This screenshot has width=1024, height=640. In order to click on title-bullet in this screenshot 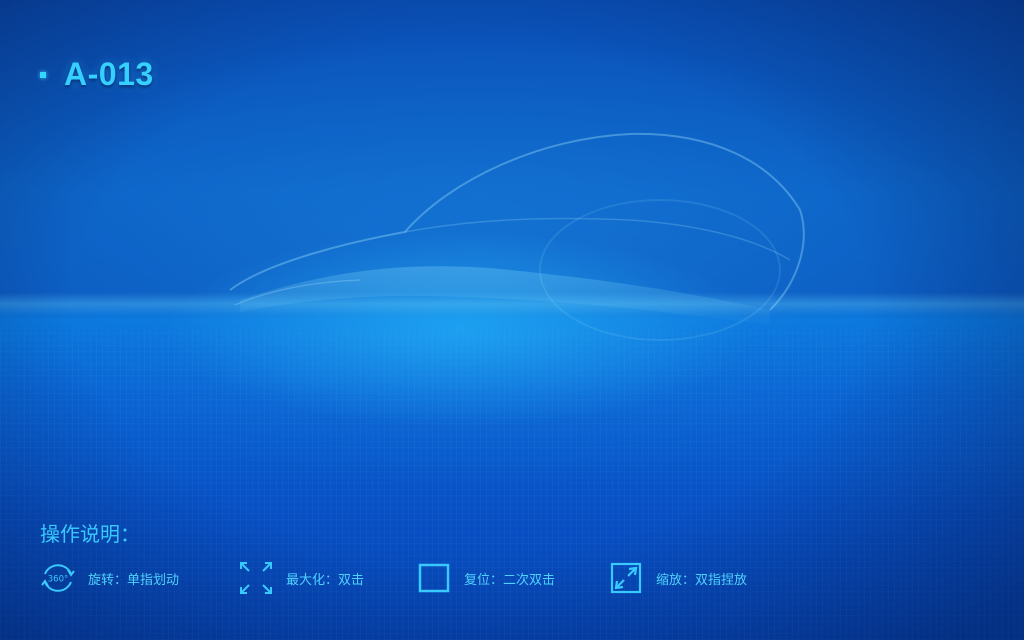, I will do `click(43, 74)`.